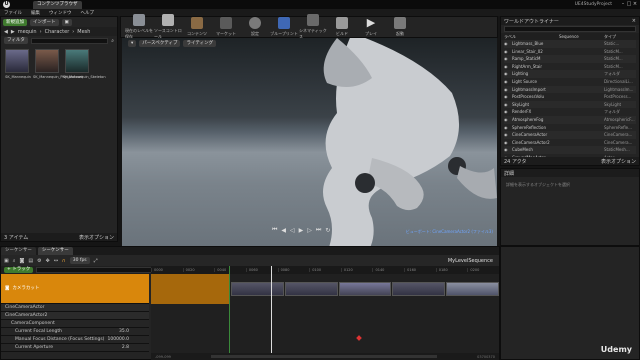 This screenshot has height=360, width=640. Describe the element at coordinates (200, 43) in the screenshot. I see `lit-button: ライティング` at that location.